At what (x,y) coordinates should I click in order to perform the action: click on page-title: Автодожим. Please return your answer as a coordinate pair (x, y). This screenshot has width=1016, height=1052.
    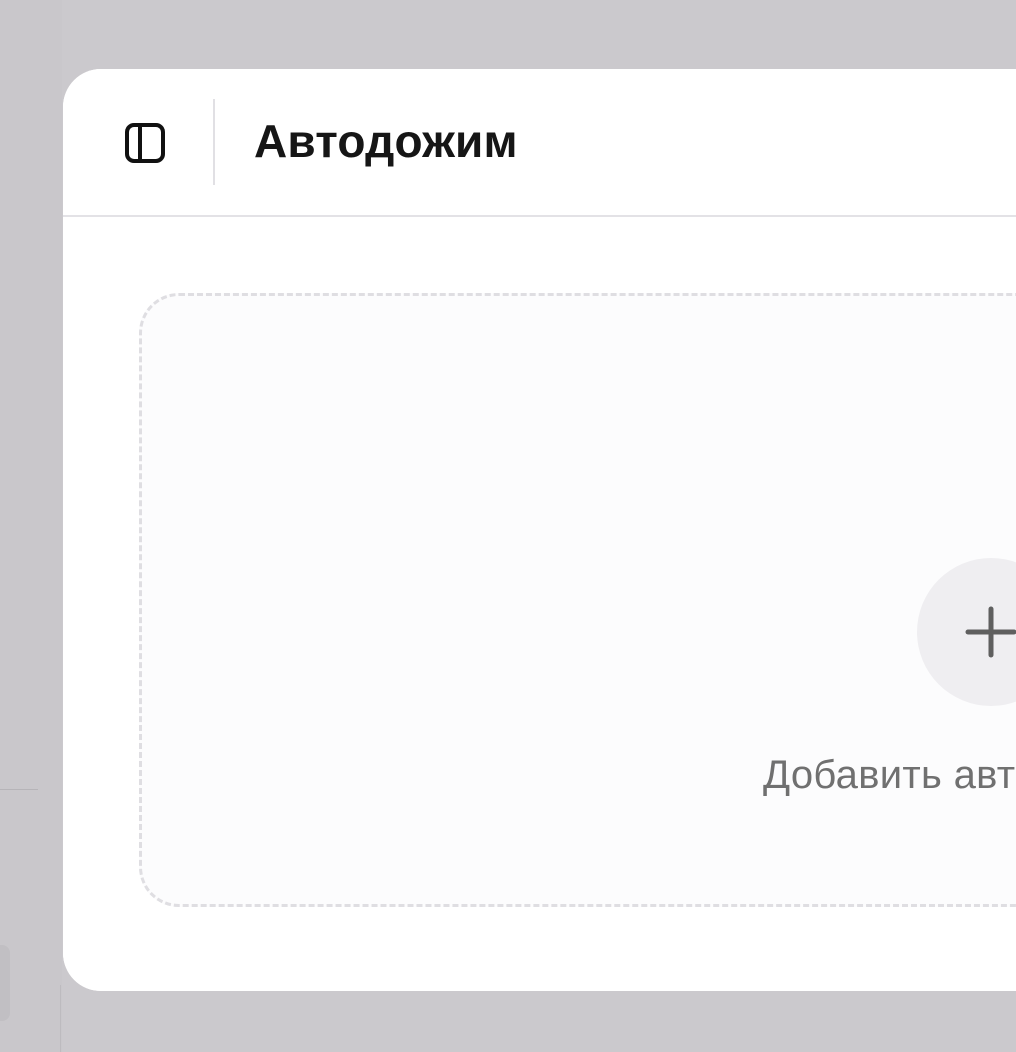
    Looking at the image, I should click on (386, 141).